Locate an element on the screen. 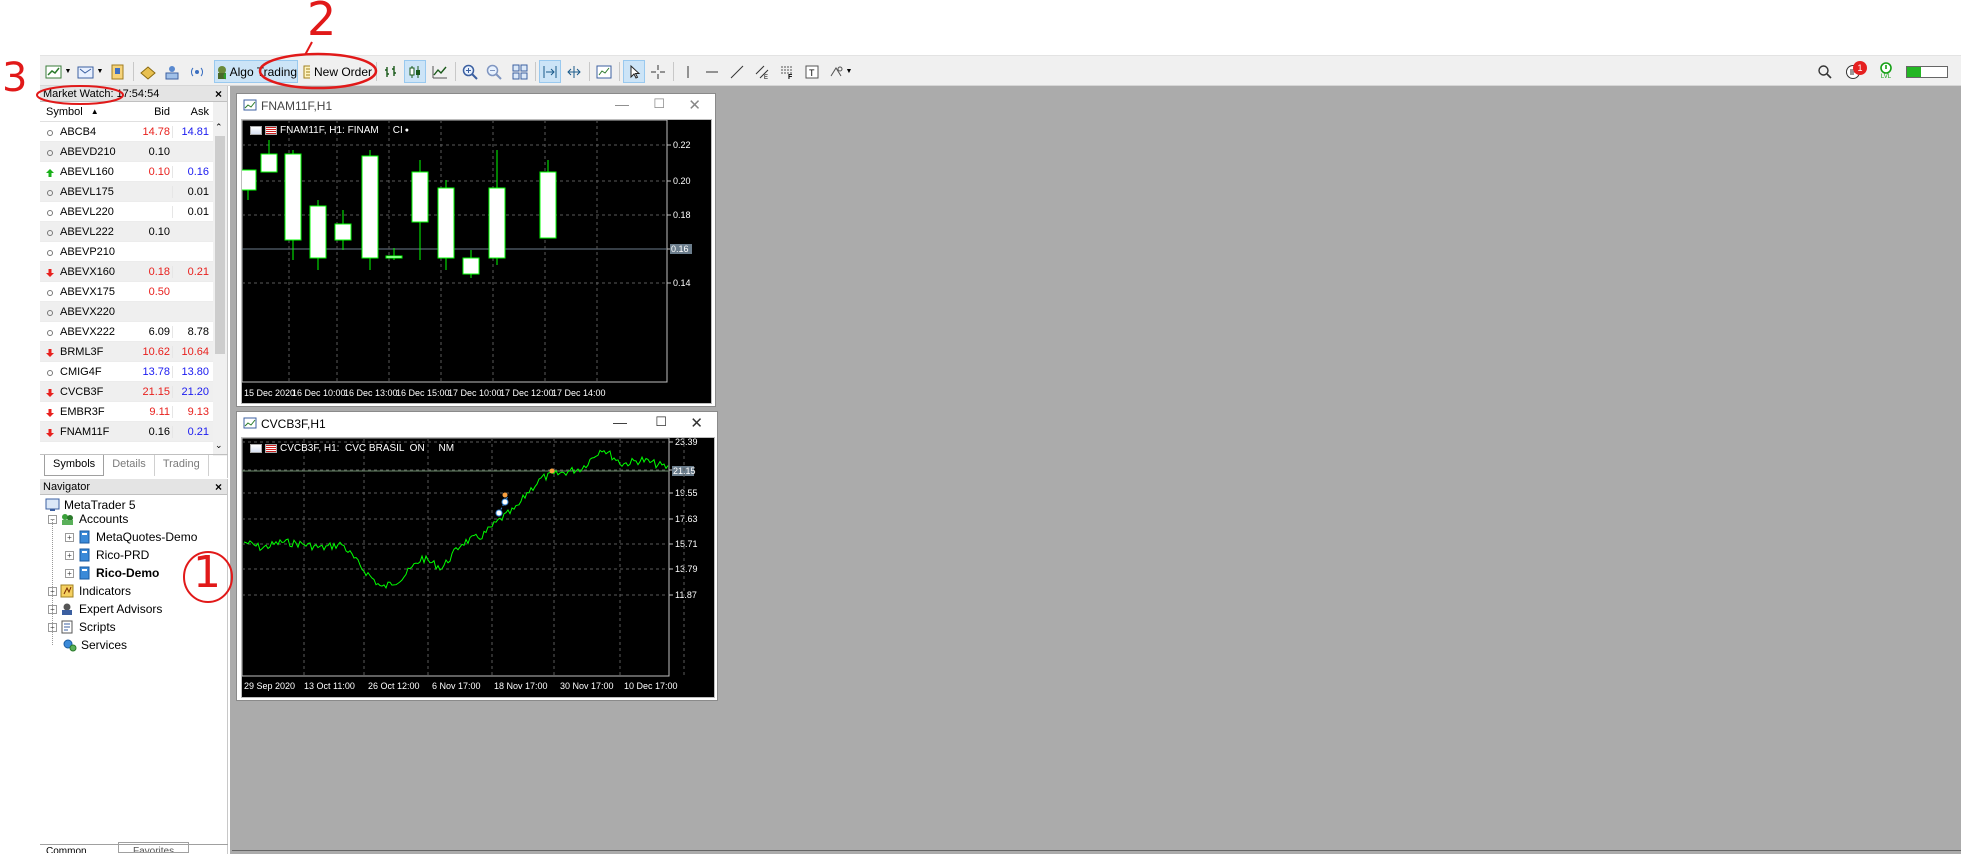  market-watch-scrollbar: ⌃ ⌄ is located at coordinates (220, 279).